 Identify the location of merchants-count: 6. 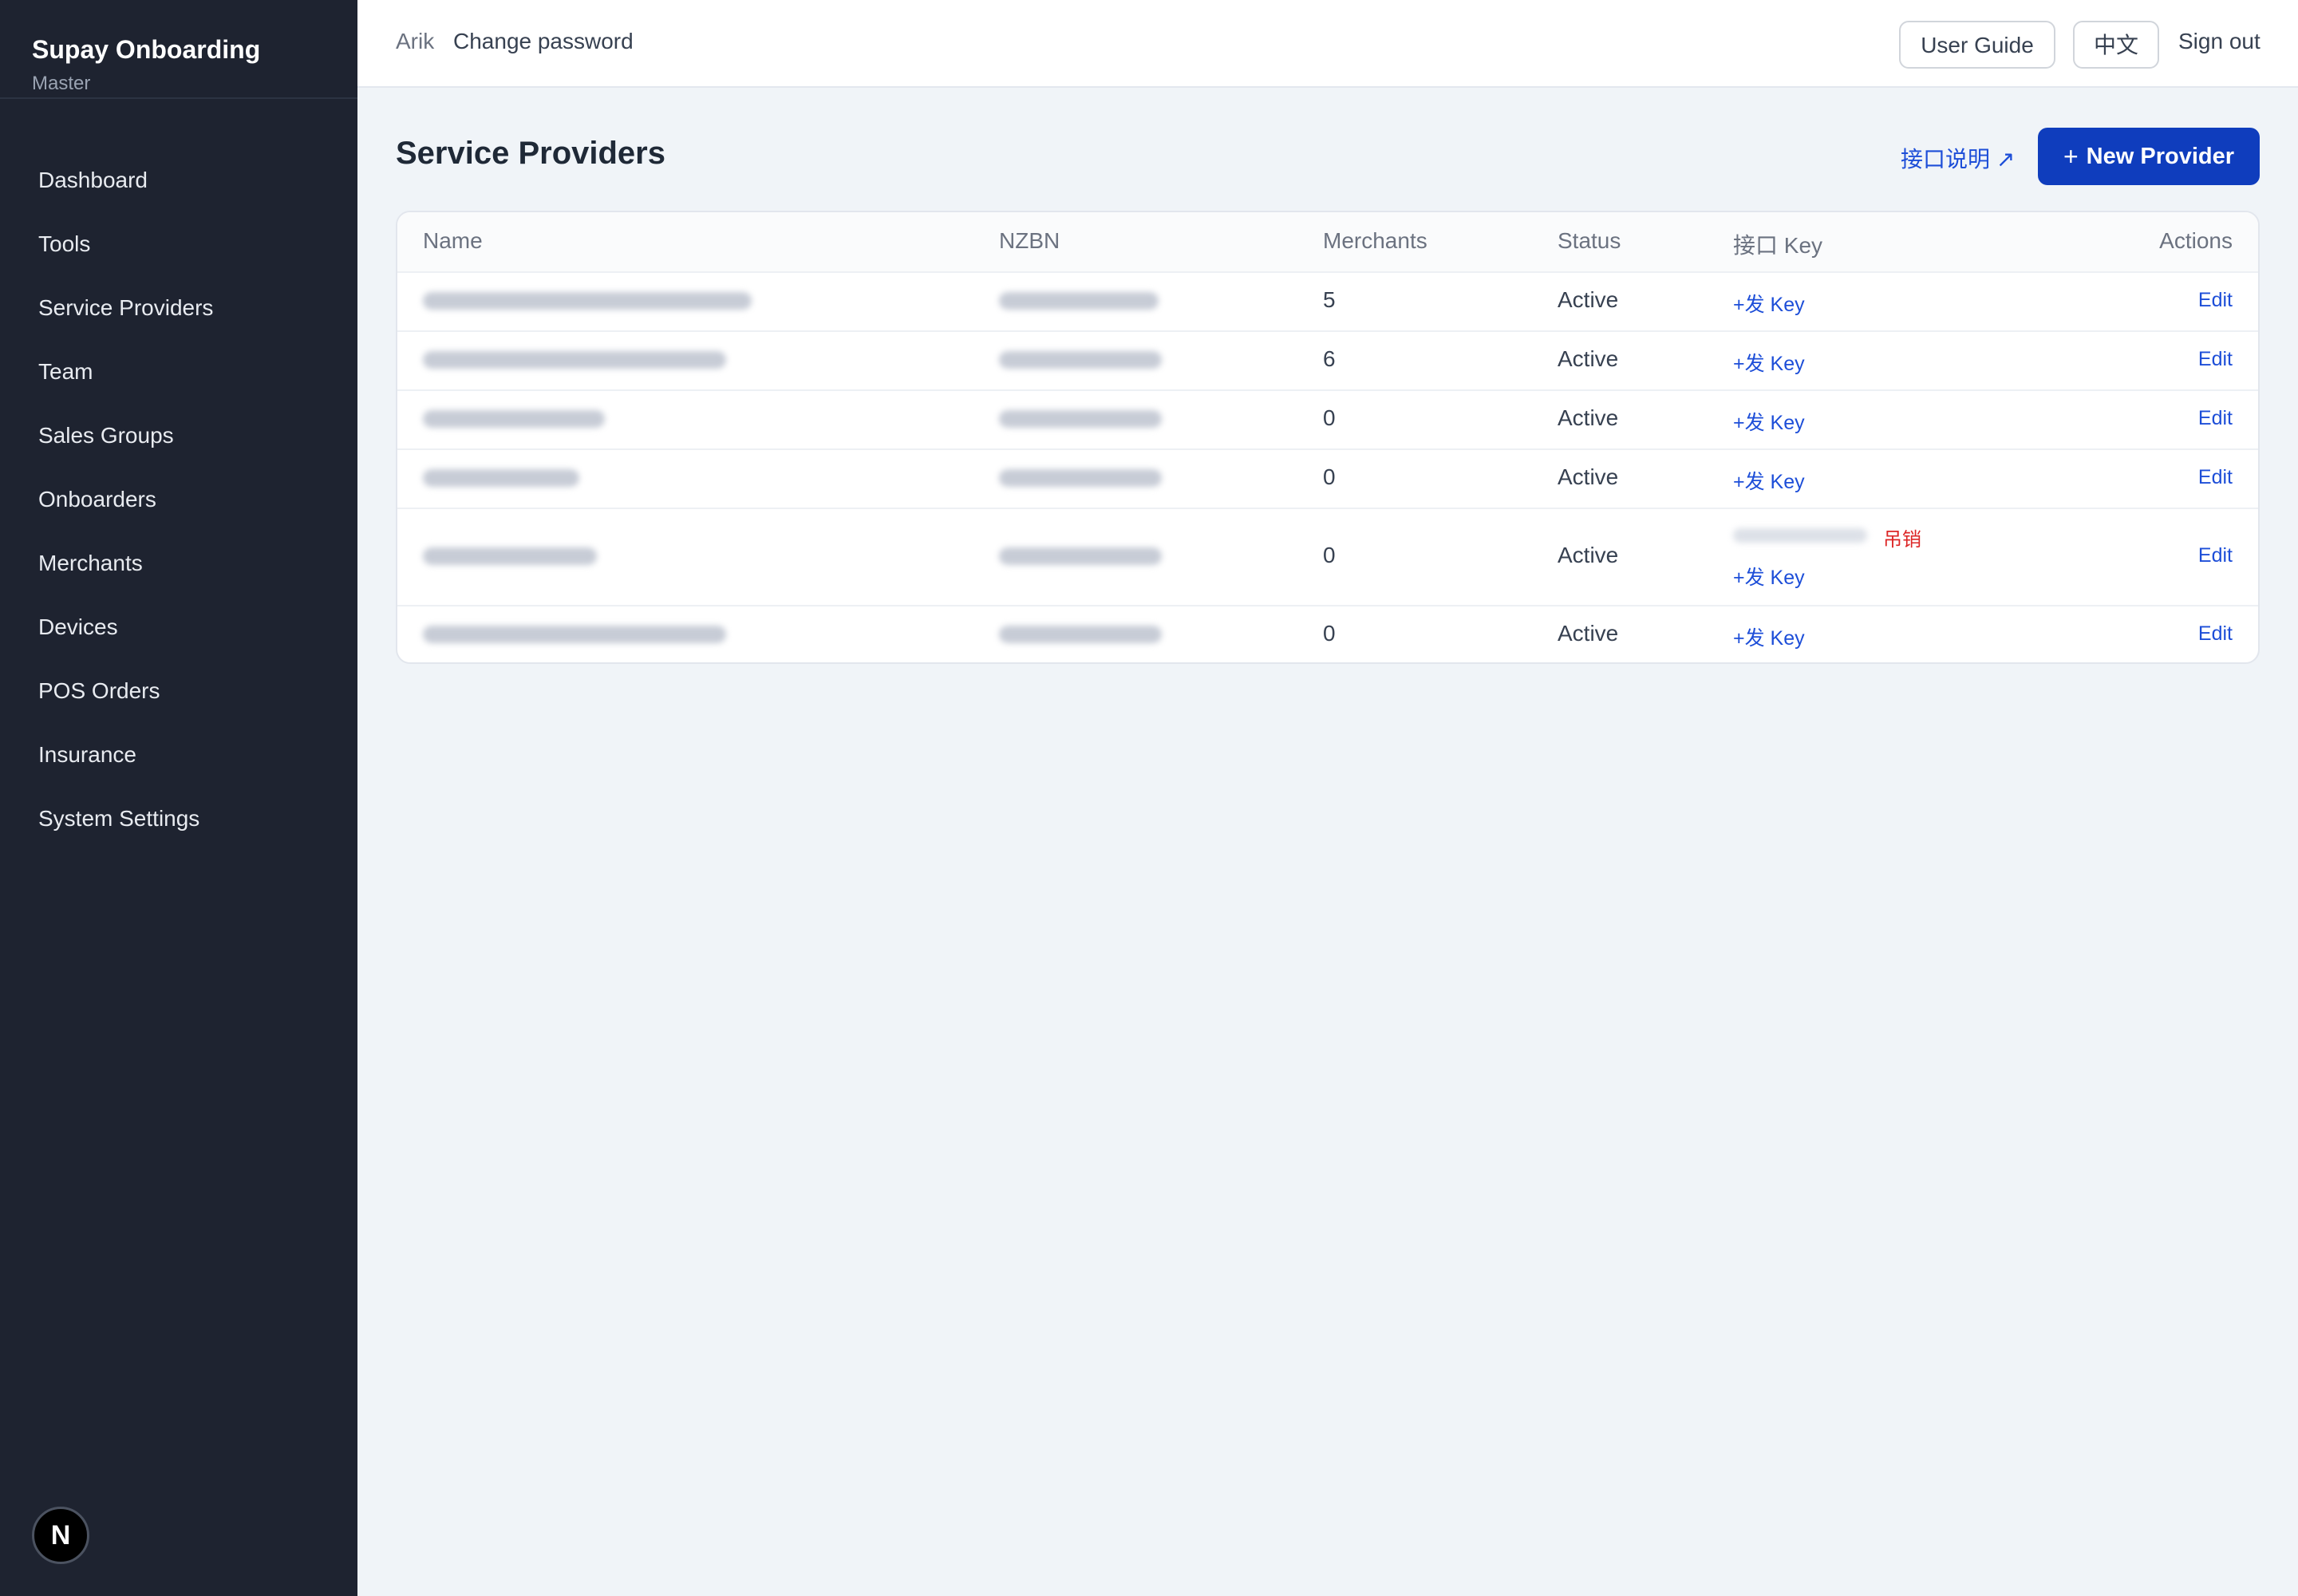
(1330, 358).